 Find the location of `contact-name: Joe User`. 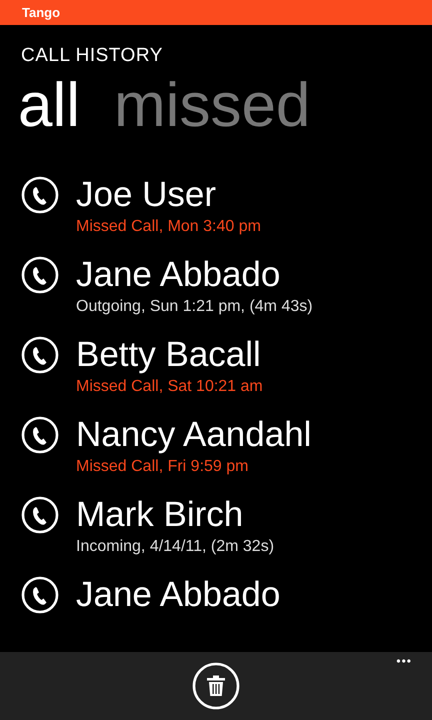

contact-name: Joe User is located at coordinates (146, 195).